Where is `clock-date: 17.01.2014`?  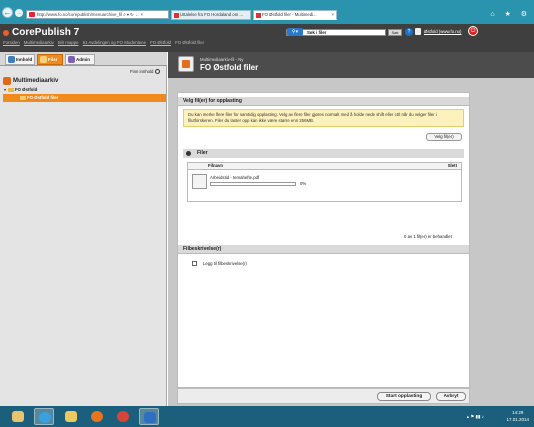
clock-date: 17.01.2014 is located at coordinates (517, 419).